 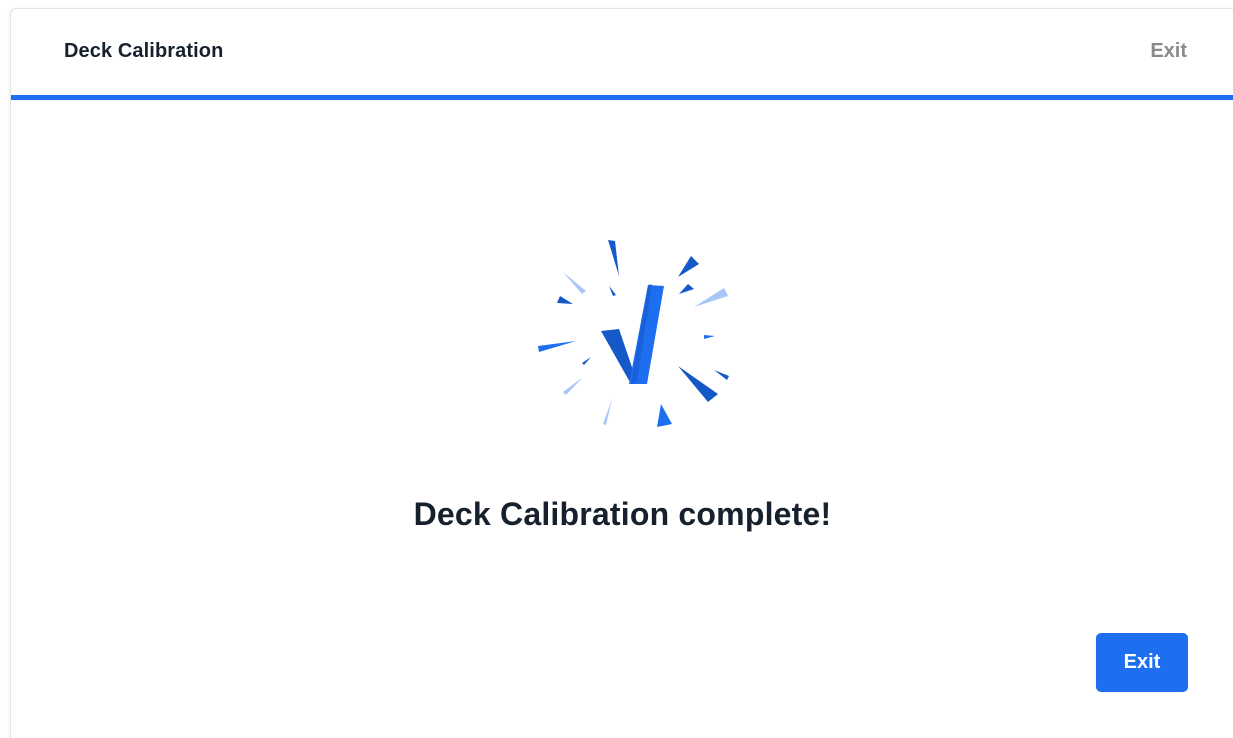 I want to click on progress-bar-fill, so click(x=622, y=97).